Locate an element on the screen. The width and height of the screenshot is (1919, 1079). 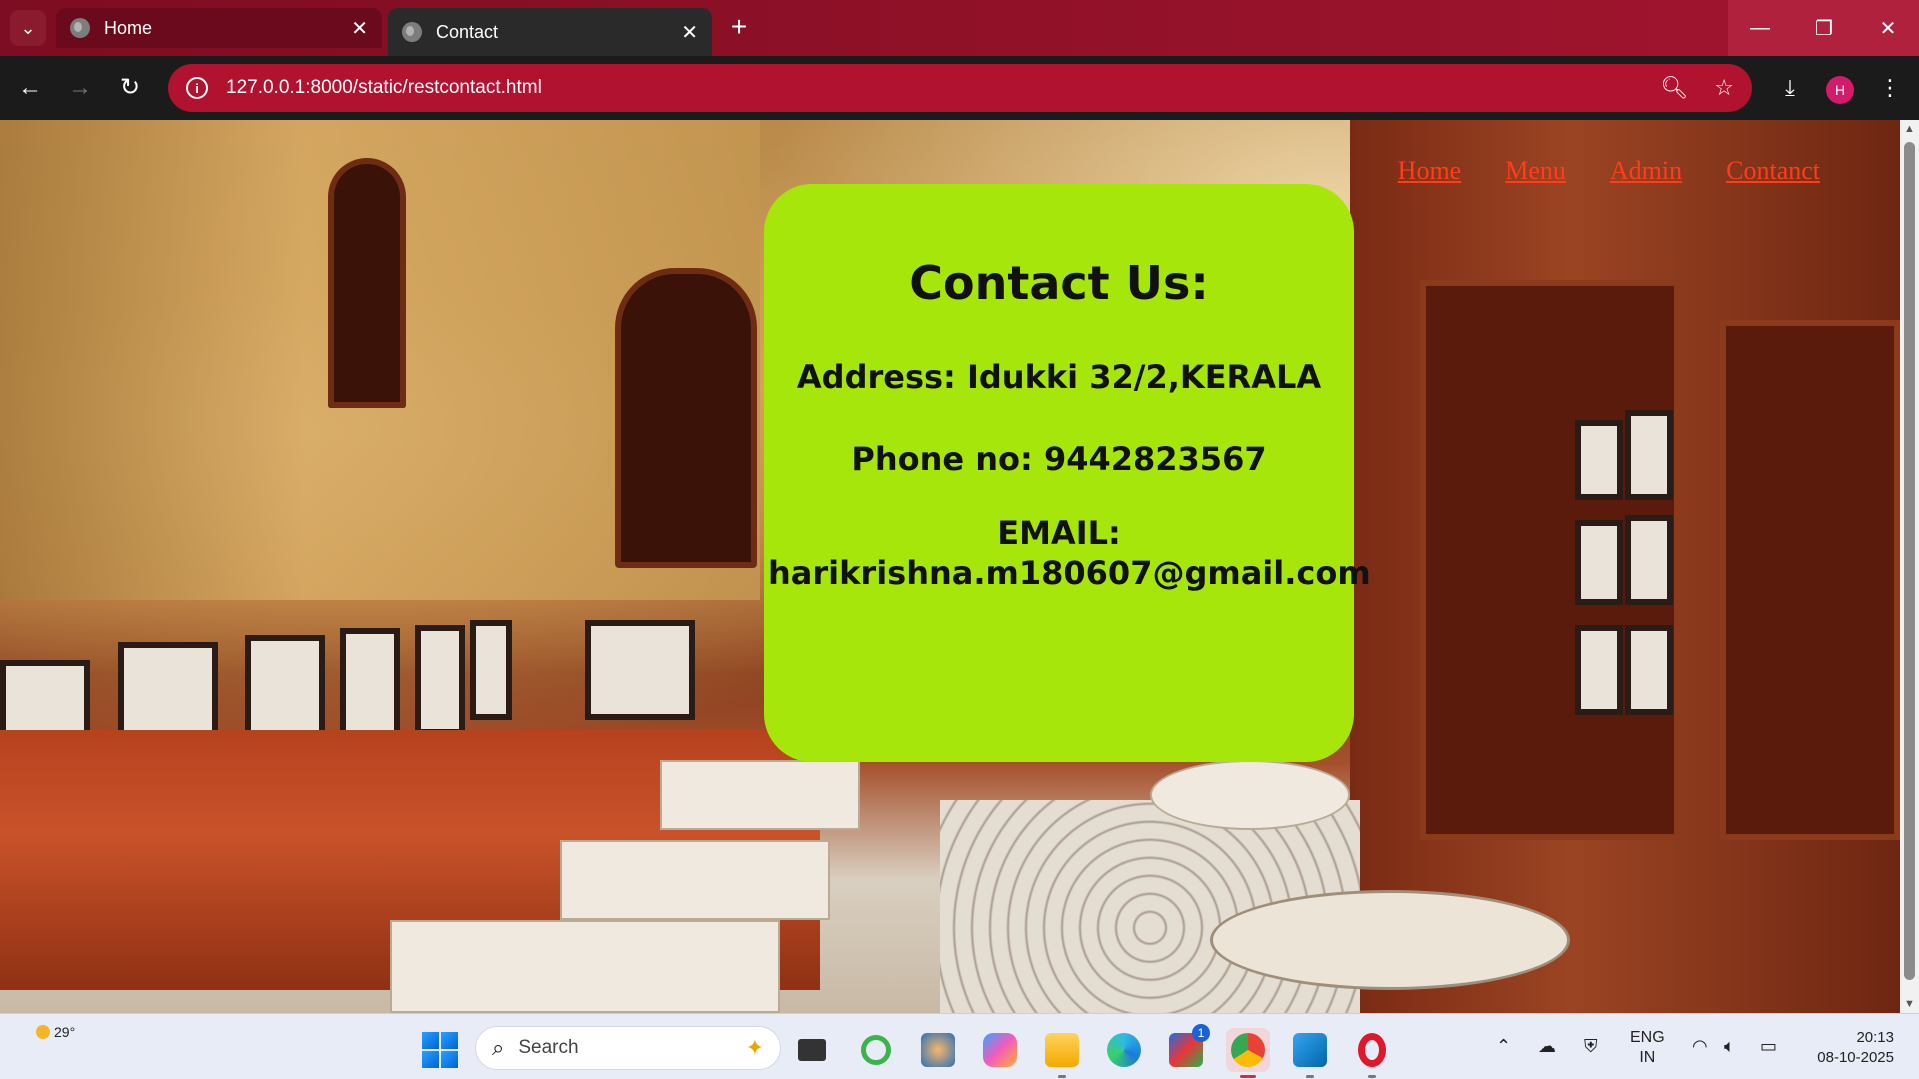
minimize-button: — is located at coordinates (1760, 28).